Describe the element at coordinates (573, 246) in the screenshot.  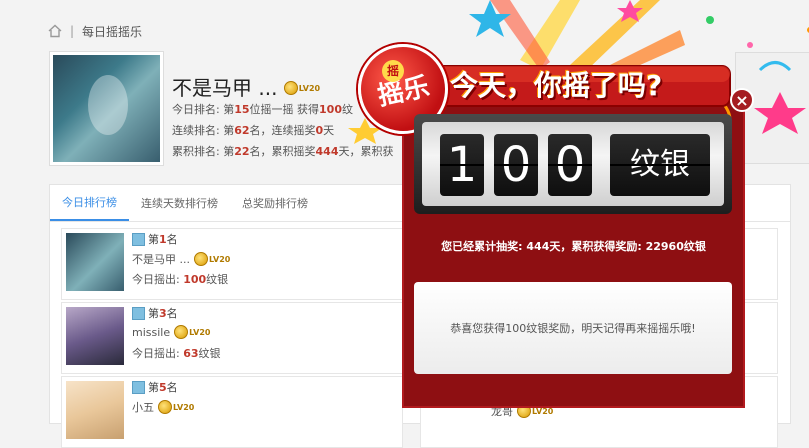
I see `reward-summary: 您已经累计抽奖: 444天，累积获得奖励: 22960纹银` at that location.